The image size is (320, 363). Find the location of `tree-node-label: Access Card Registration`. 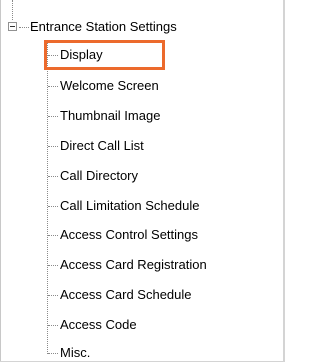

tree-node-label: Access Card Registration is located at coordinates (133, 264).